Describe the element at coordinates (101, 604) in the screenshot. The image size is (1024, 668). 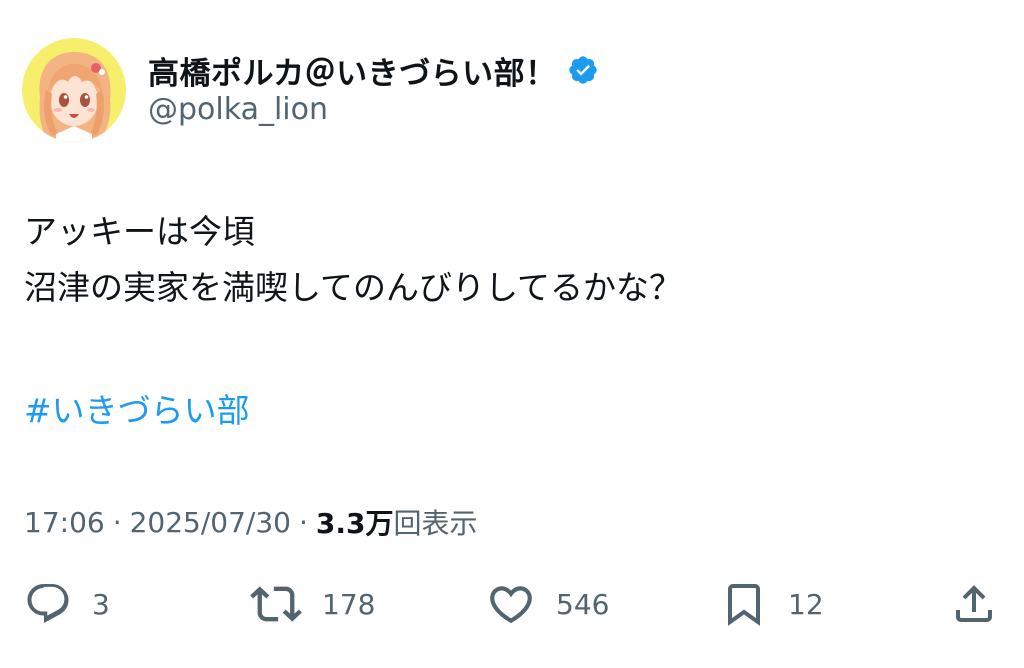
I see `reply-count: 3` at that location.